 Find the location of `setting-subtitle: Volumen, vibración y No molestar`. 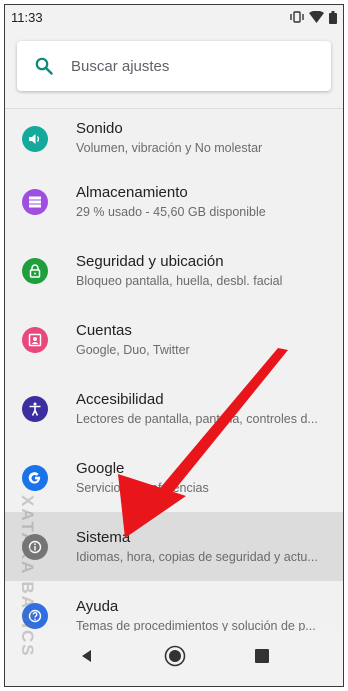

setting-subtitle: Volumen, vibración y No molestar is located at coordinates (169, 148).